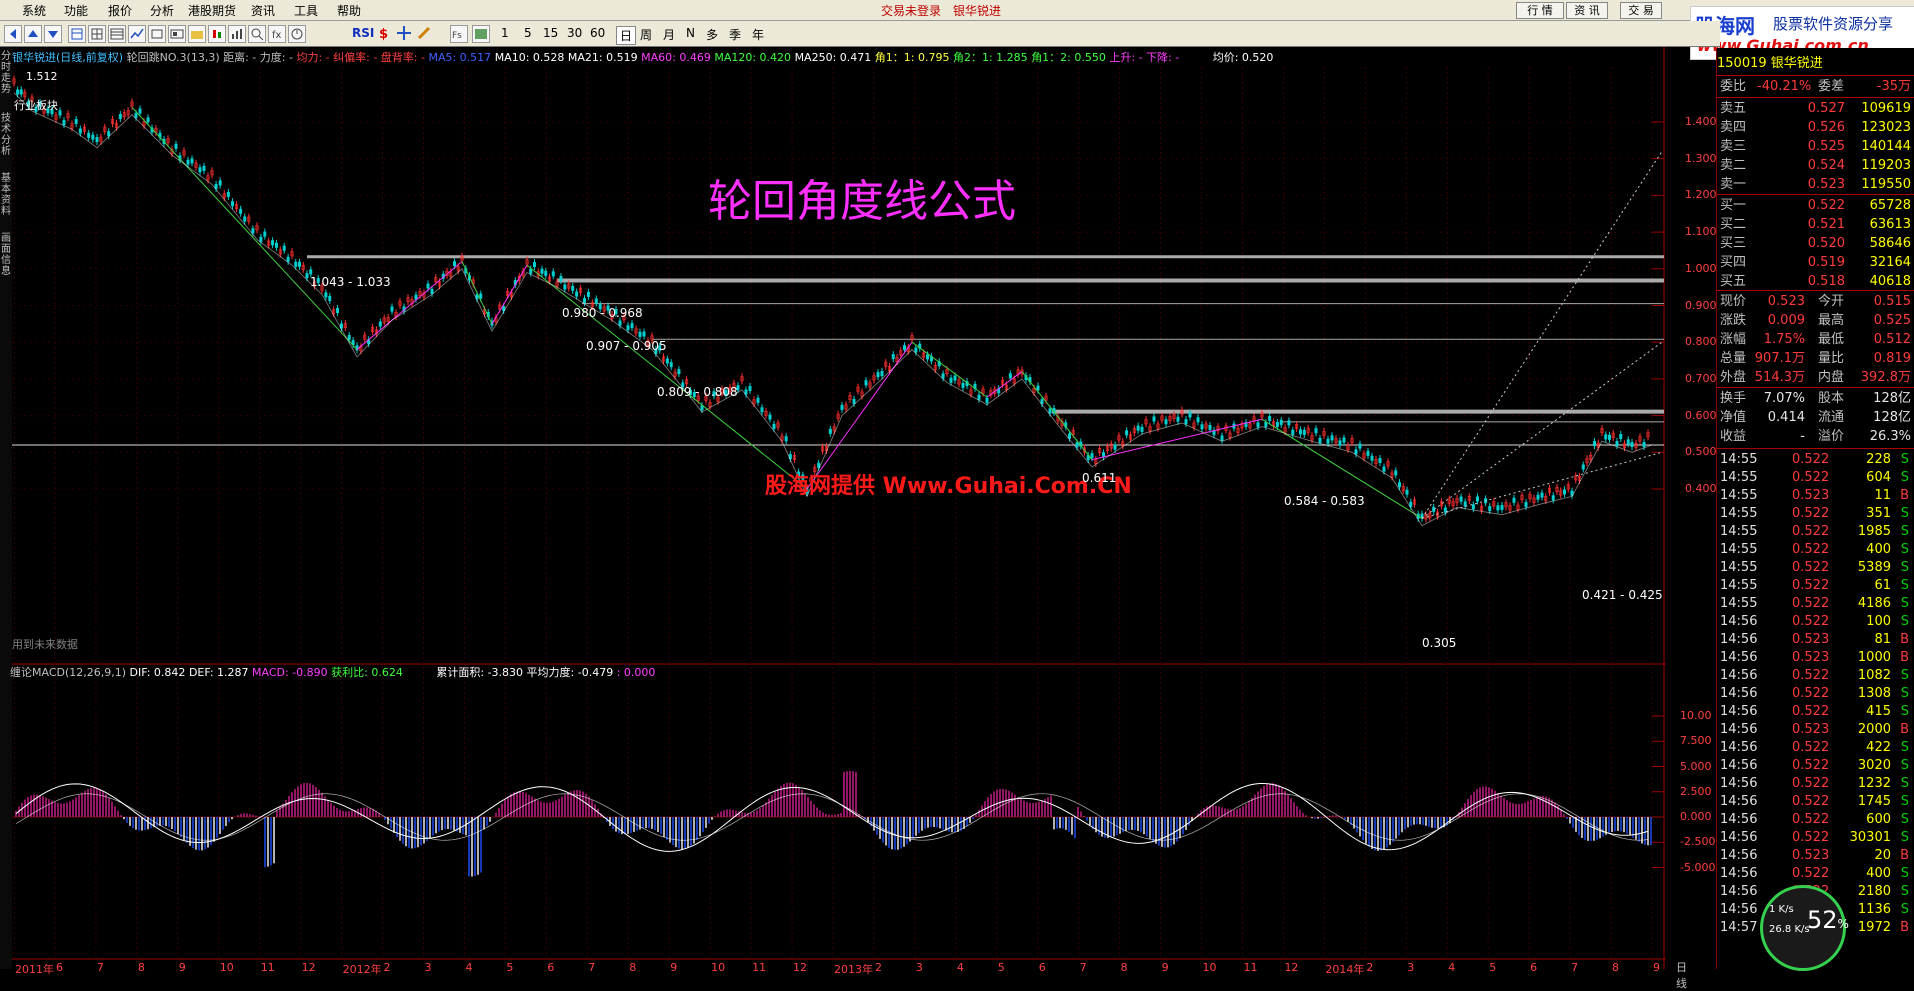  Describe the element at coordinates (363, 33) in the screenshot. I see `rsi-button: RSI` at that location.